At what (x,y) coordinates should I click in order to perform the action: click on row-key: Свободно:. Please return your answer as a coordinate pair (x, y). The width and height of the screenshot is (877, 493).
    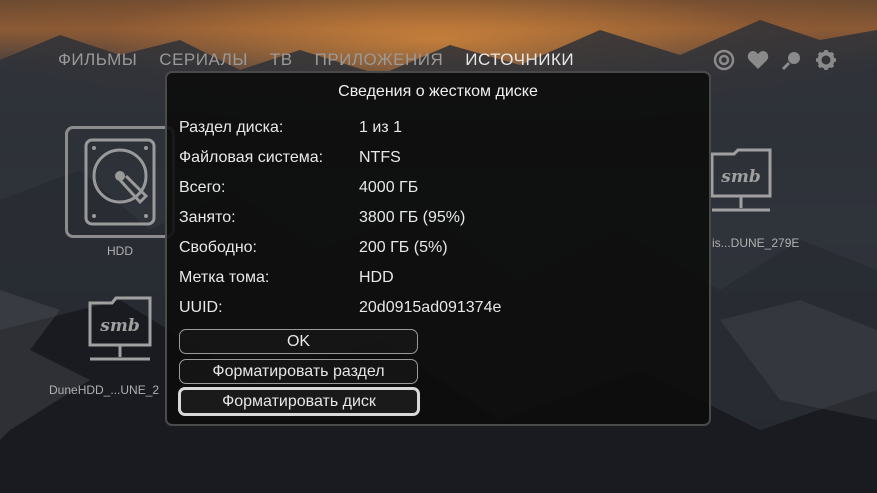
    Looking at the image, I should click on (218, 247).